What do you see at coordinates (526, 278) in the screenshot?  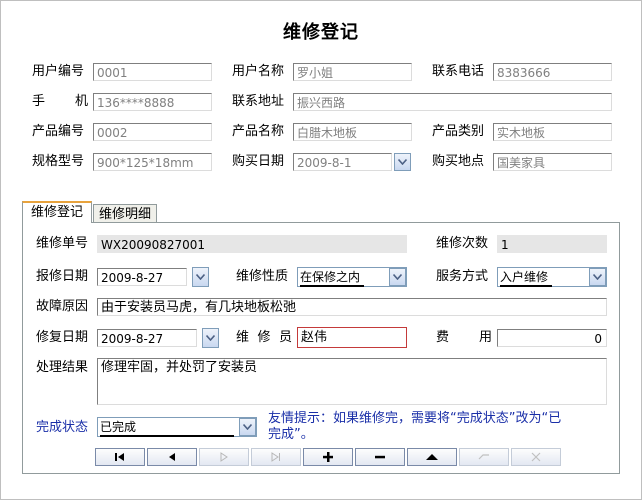 I see `service-value: 入户维修` at bounding box center [526, 278].